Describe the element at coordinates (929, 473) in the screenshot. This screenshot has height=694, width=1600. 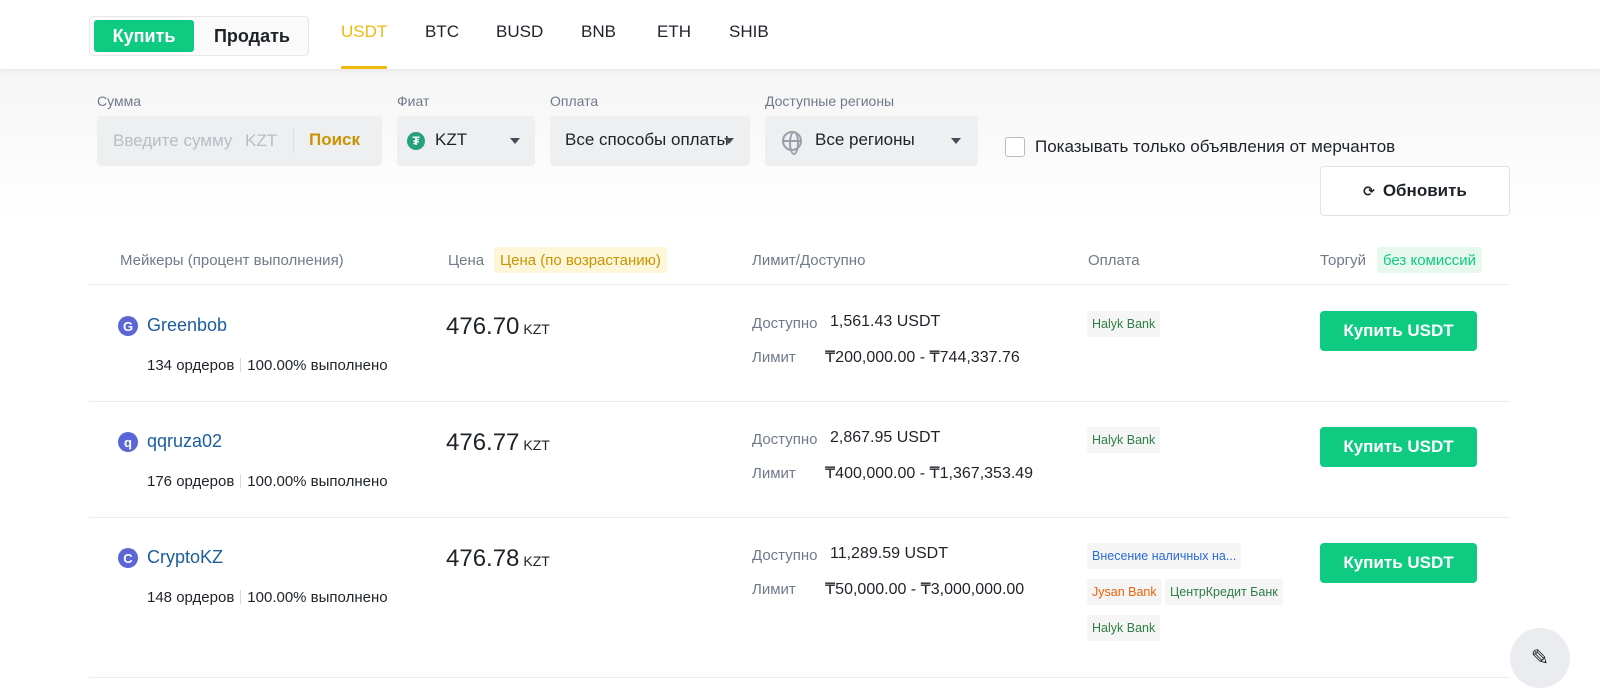
I see `limit-value: ₸400,000.00 - ₸1,367,353.49` at that location.